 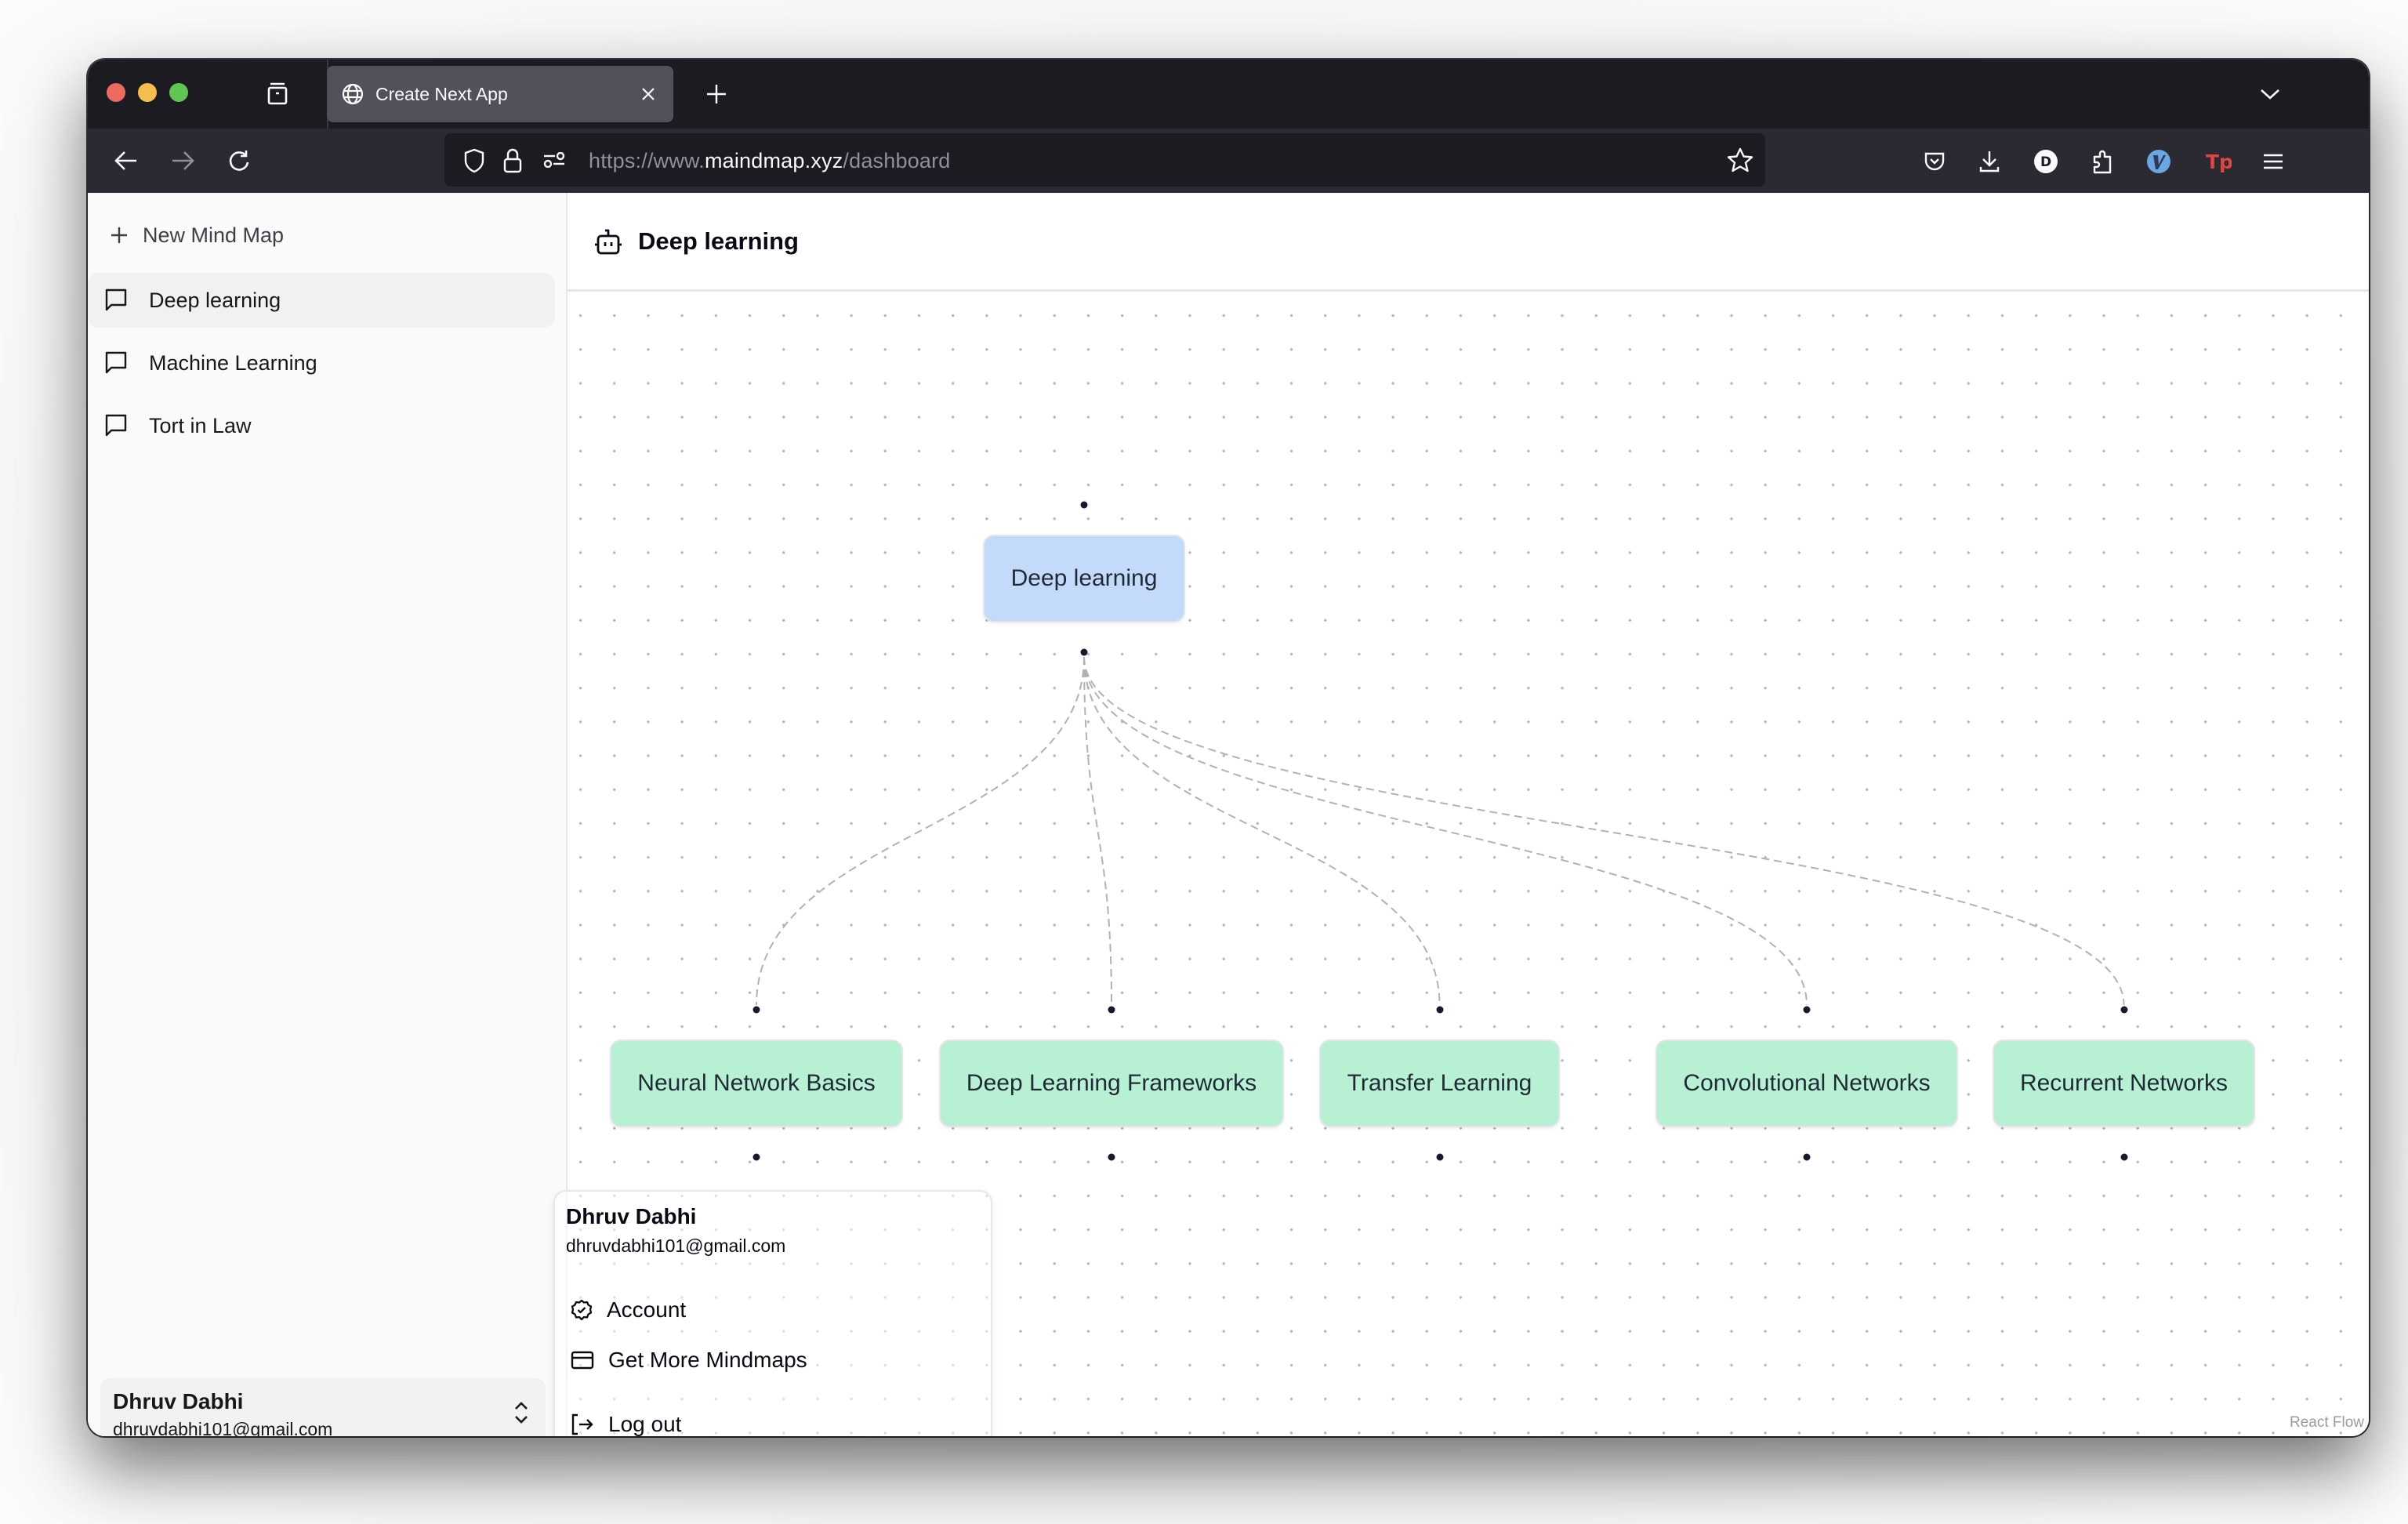 What do you see at coordinates (718, 241) in the screenshot?
I see `page-title: Deep learning` at bounding box center [718, 241].